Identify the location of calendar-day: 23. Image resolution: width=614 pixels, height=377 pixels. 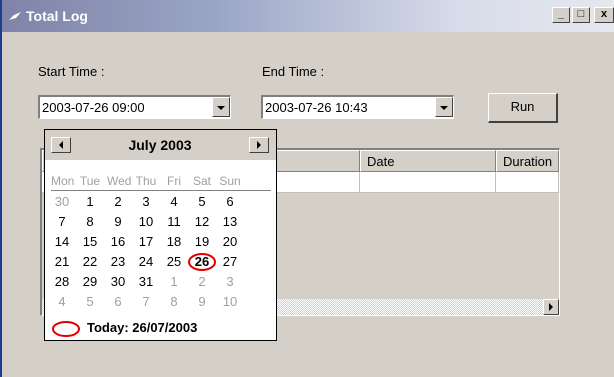
(118, 261).